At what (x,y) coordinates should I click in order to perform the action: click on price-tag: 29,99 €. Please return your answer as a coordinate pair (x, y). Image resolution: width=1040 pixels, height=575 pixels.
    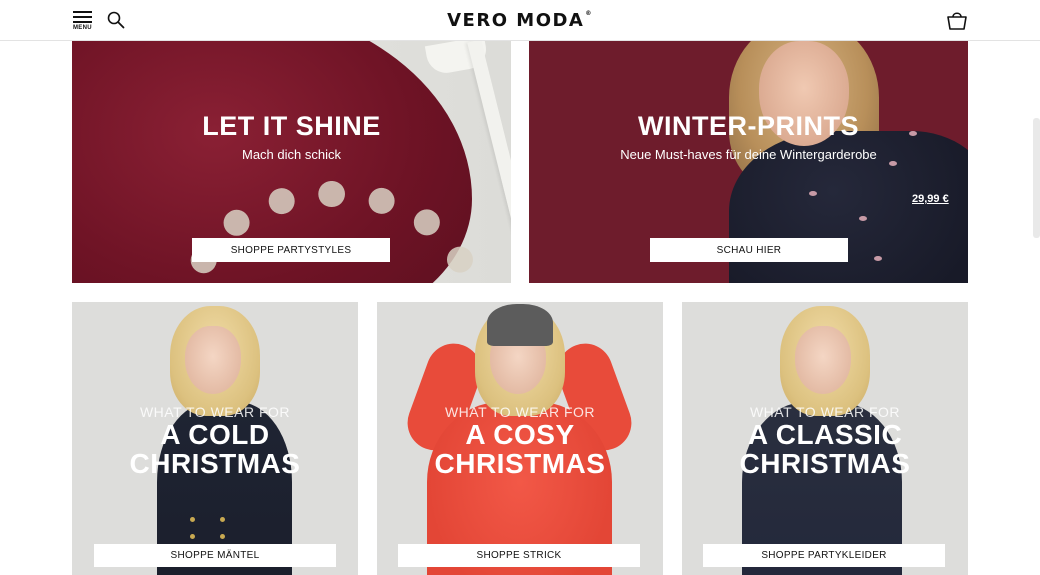
    Looking at the image, I should click on (930, 199).